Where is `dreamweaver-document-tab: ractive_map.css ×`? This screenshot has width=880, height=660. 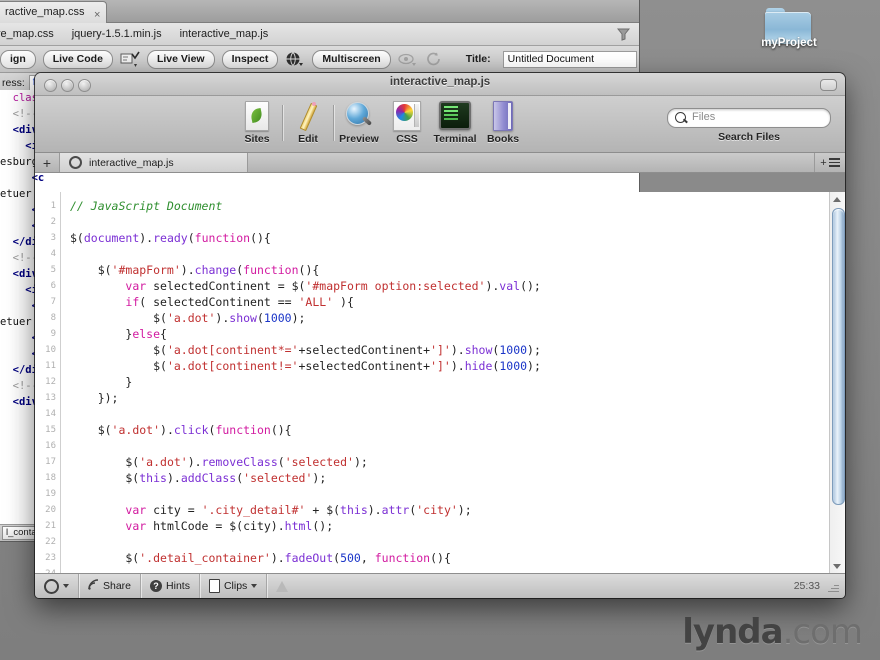 dreamweaver-document-tab: ractive_map.css × is located at coordinates (54, 12).